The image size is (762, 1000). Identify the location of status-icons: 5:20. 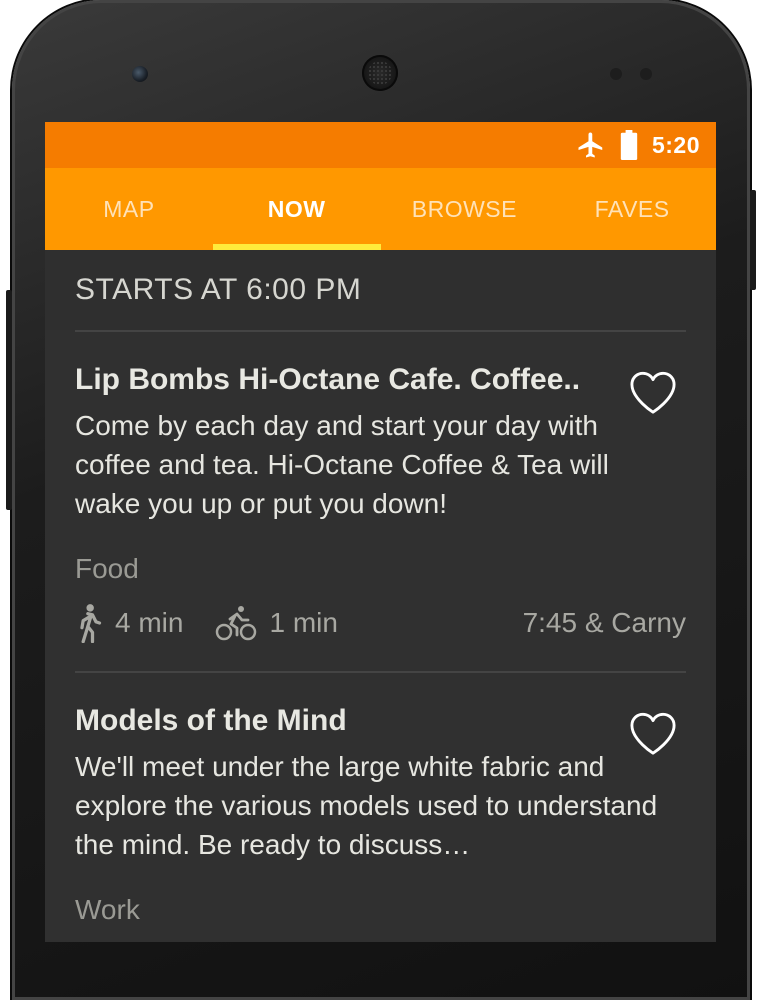
(638, 145).